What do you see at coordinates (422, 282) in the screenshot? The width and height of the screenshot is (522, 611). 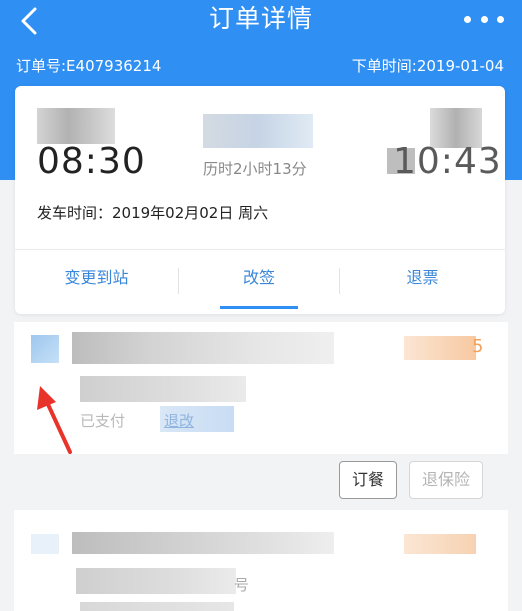 I see `refund-button: 退票` at bounding box center [422, 282].